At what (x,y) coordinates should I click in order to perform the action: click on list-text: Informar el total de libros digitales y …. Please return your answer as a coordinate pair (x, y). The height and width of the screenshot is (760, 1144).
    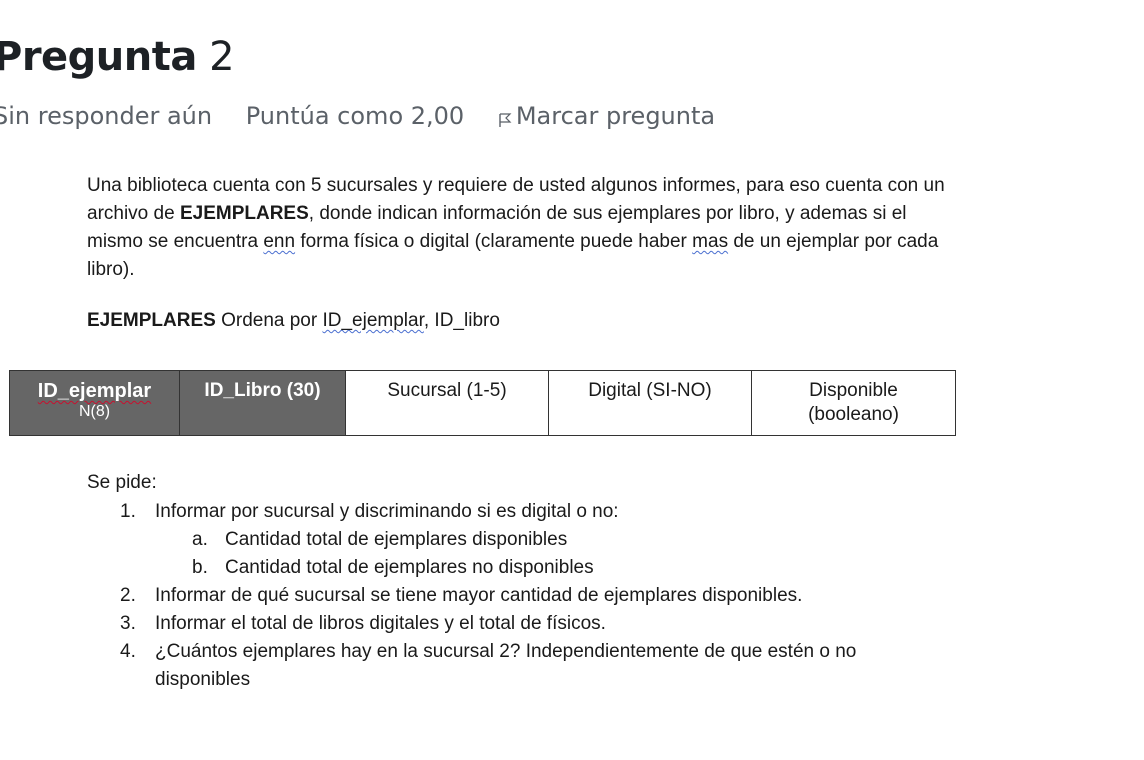
    Looking at the image, I should click on (380, 623).